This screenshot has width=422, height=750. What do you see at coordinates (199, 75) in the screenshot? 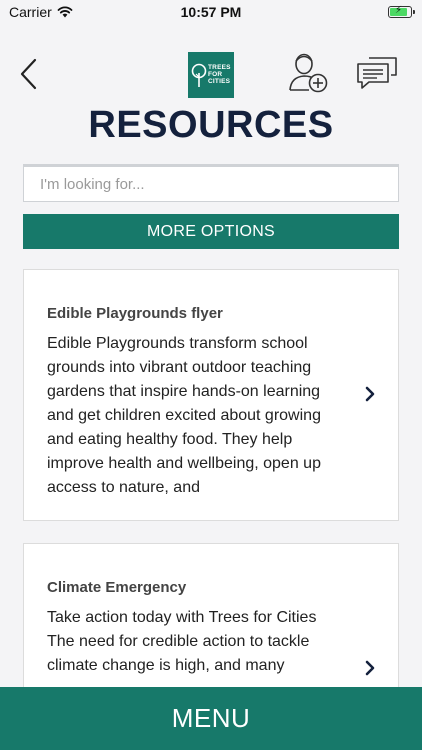
I see `tree-icon` at bounding box center [199, 75].